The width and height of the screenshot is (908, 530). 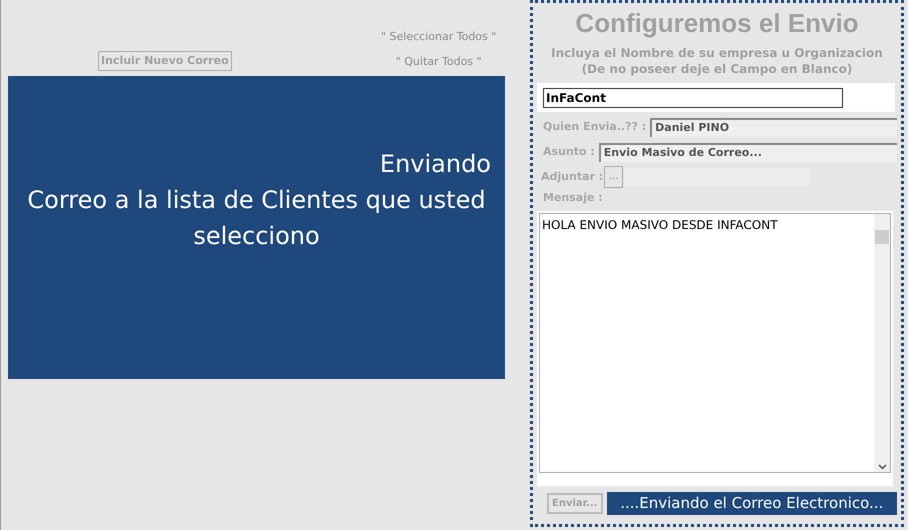 I want to click on banner-message: Correo a la lista de Clientes que usted selecciono, so click(x=256, y=218).